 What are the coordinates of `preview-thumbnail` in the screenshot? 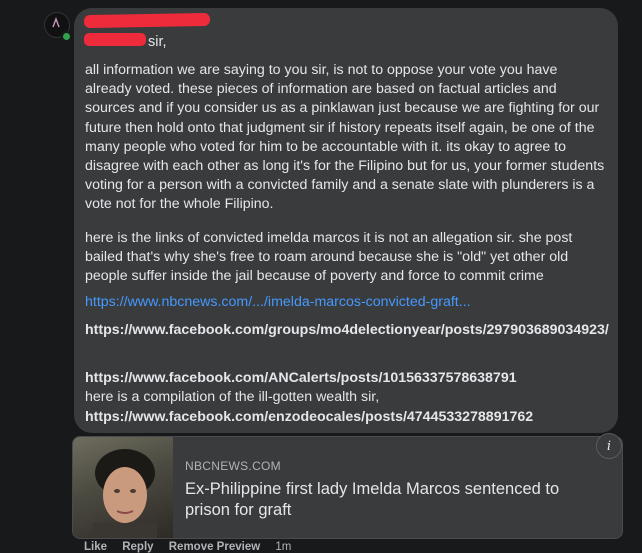 It's located at (123, 487).